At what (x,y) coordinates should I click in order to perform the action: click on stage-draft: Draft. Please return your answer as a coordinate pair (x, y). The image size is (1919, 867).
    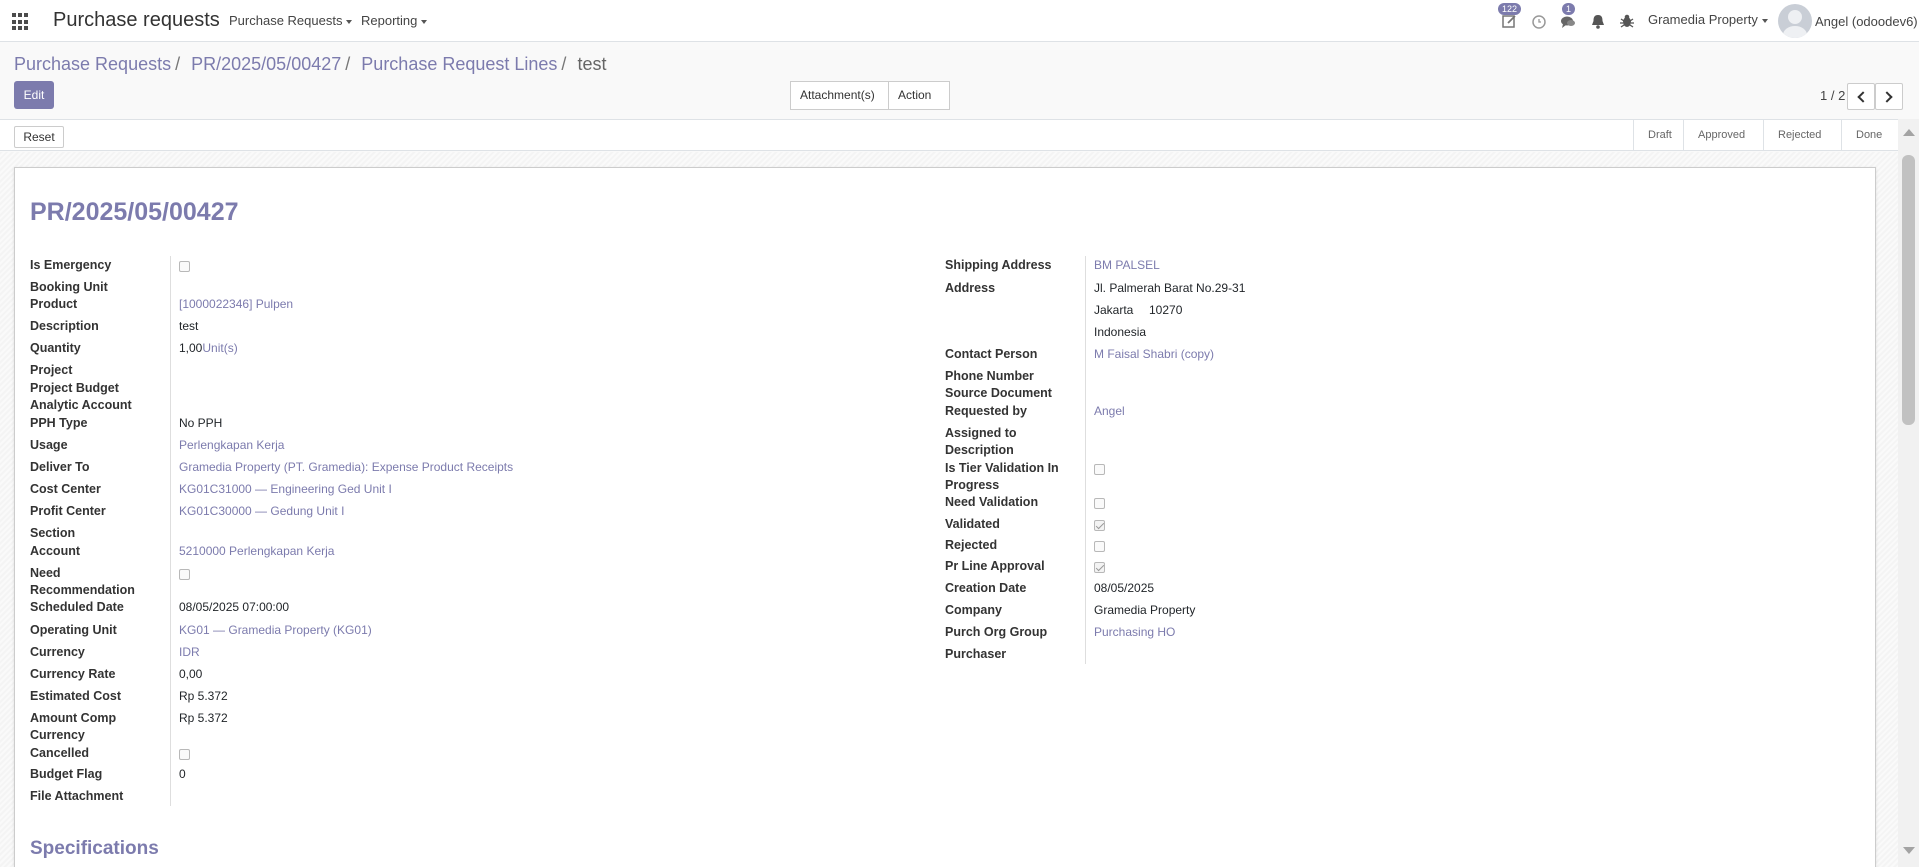
    Looking at the image, I should click on (1658, 135).